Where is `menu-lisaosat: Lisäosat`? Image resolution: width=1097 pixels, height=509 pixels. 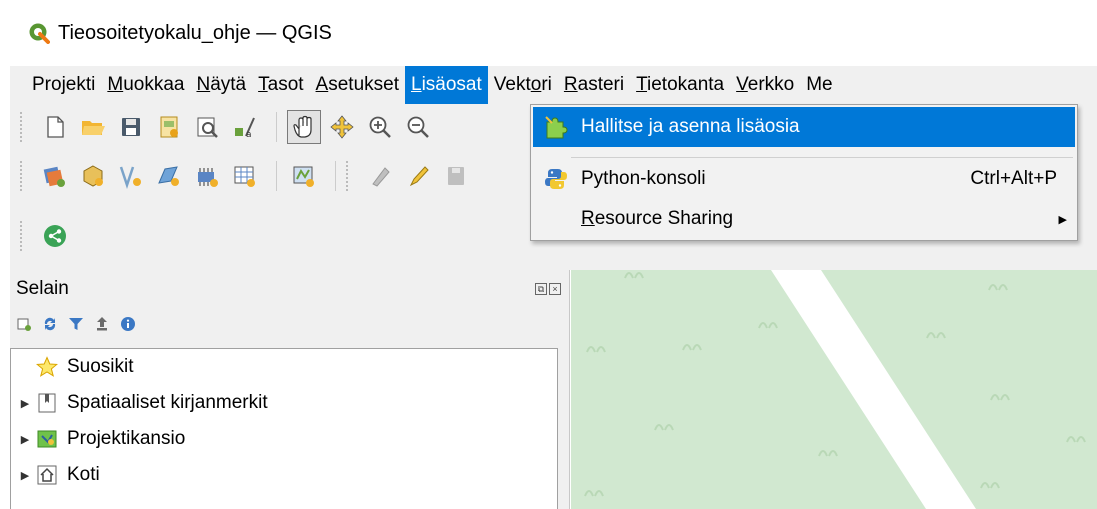
menu-lisaosat: Lisäosat is located at coordinates (446, 85).